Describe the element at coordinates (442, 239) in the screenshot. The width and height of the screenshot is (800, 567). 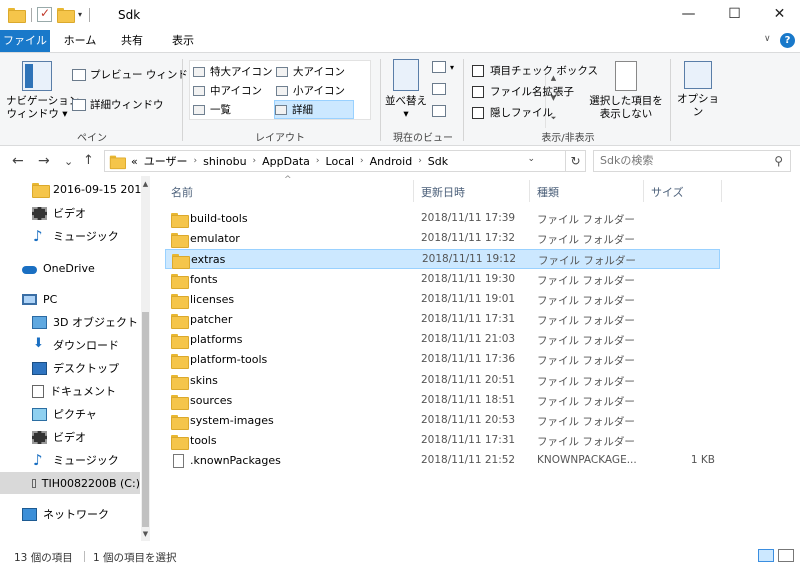
I see `file-row: emulator 2018/11/11 17:32 ファイル フォルダー` at that location.